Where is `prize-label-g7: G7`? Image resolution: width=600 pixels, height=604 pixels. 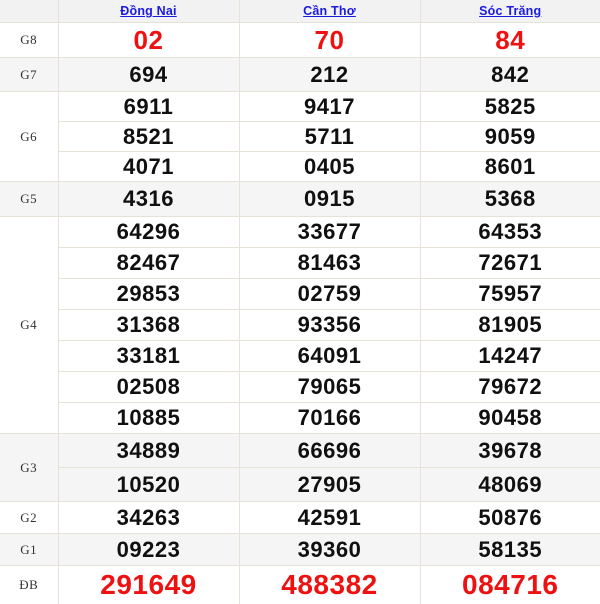 prize-label-g7: G7 is located at coordinates (29, 75).